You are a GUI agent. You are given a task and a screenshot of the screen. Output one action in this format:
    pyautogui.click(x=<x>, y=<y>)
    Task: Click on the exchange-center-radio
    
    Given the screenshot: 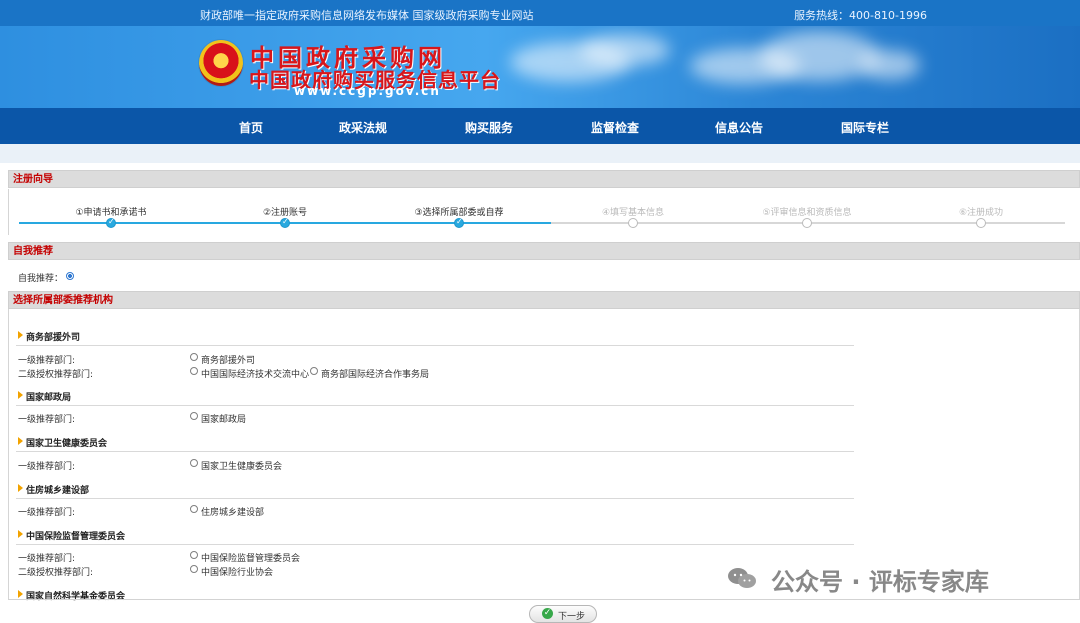 What is the action you would take?
    pyautogui.click(x=194, y=371)
    